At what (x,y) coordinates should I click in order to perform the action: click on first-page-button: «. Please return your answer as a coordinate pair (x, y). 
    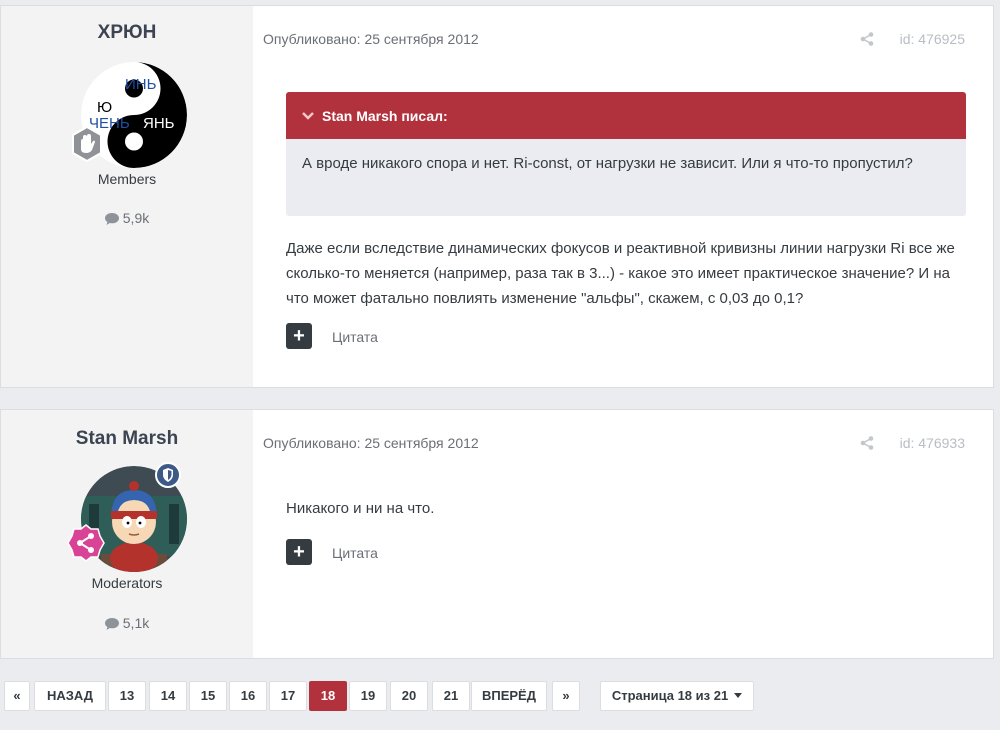
    Looking at the image, I should click on (17, 696).